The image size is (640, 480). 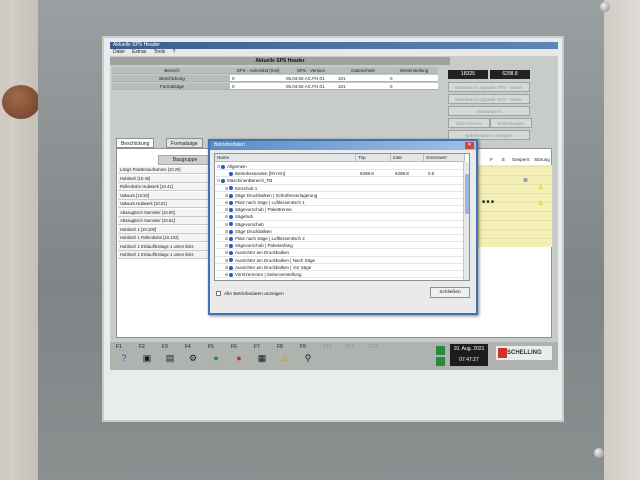 I want to click on label-beschickung: Beschickung, so click(x=171, y=78).